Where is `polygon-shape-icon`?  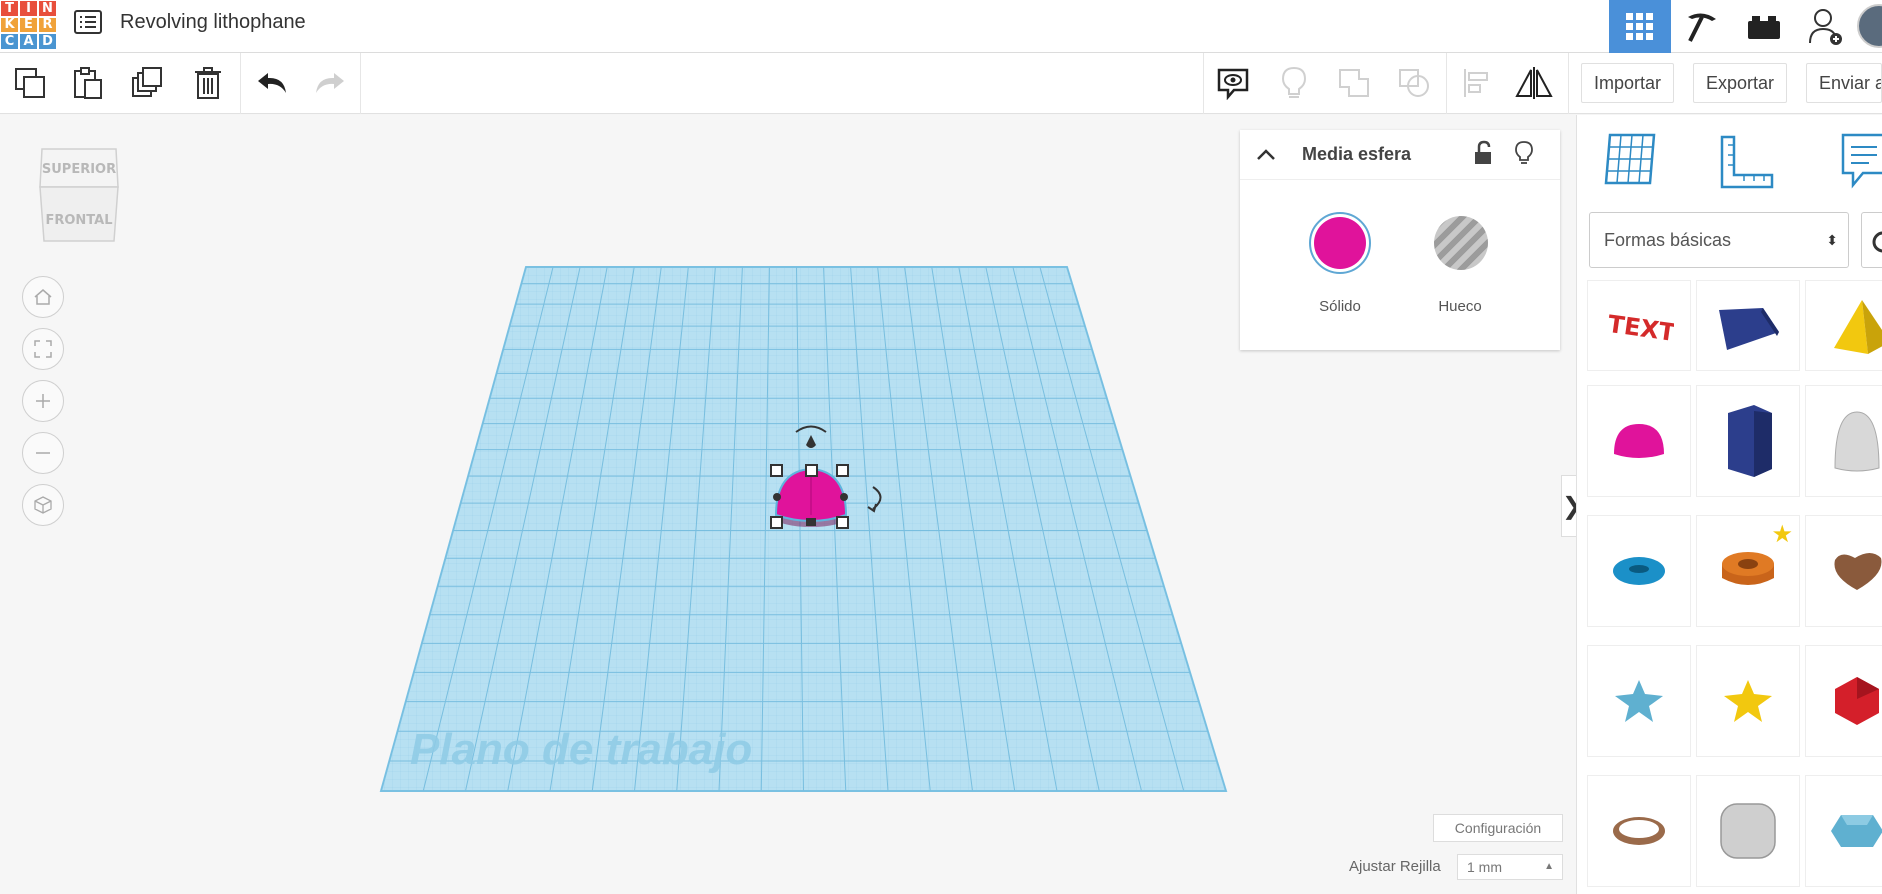 polygon-shape-icon is located at coordinates (1750, 441).